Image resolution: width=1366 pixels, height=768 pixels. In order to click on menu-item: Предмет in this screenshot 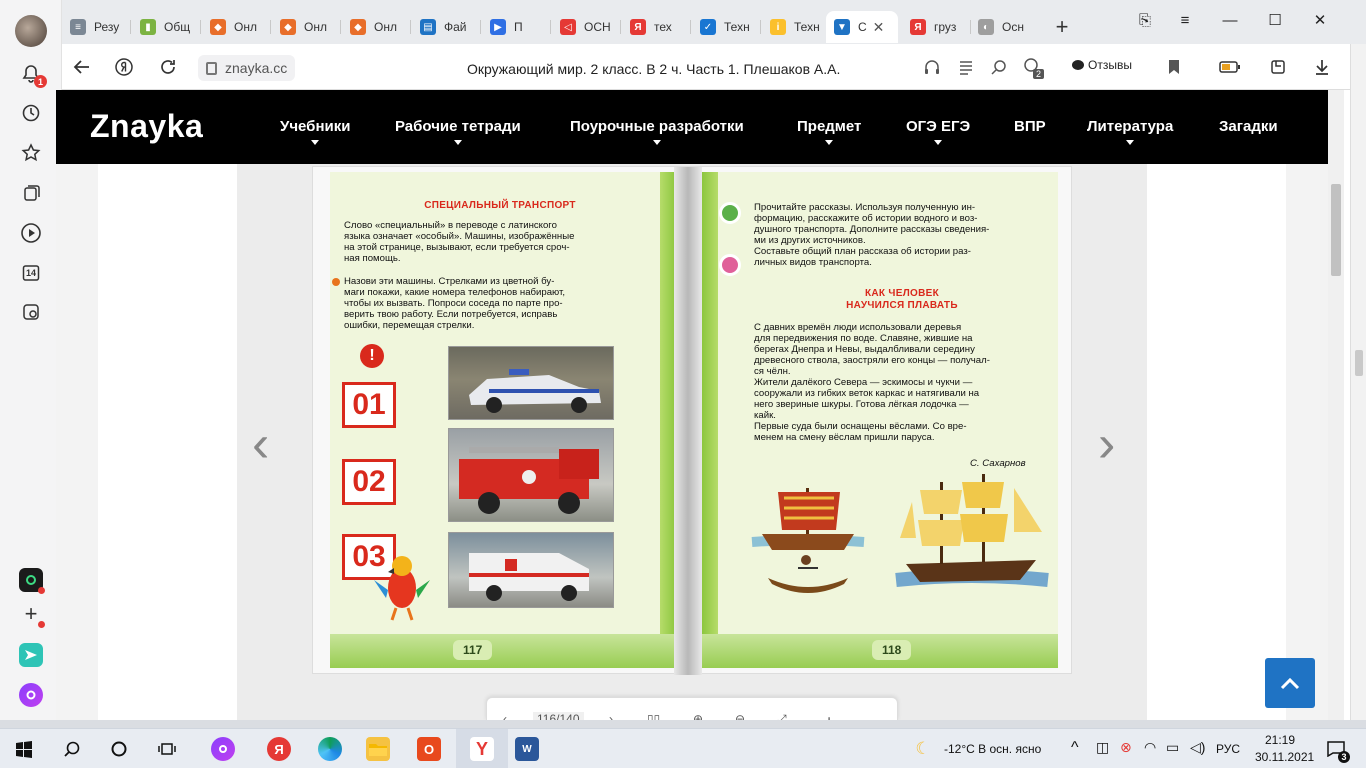, I will do `click(829, 131)`.